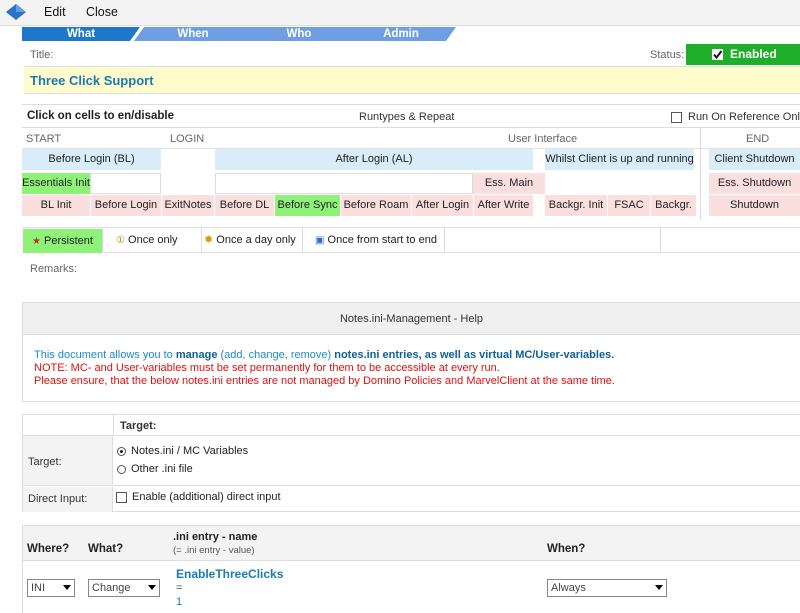 The image size is (800, 613). Describe the element at coordinates (442, 205) in the screenshot. I see `cell-after-login: After Login` at that location.